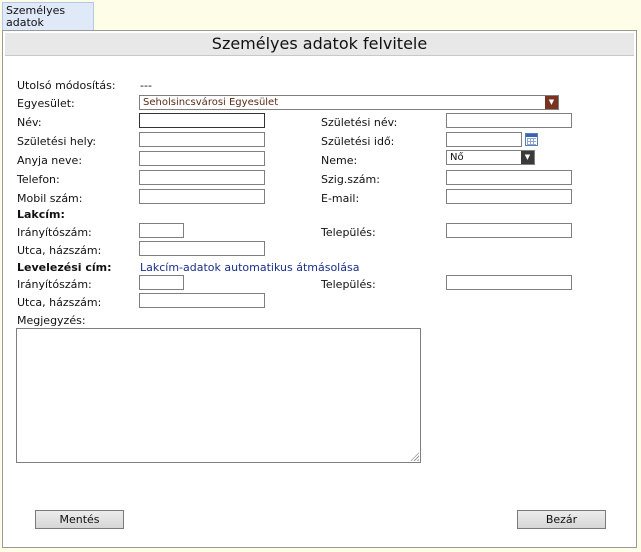  What do you see at coordinates (57, 141) in the screenshot?
I see `birth-place-label: Születési hely:` at bounding box center [57, 141].